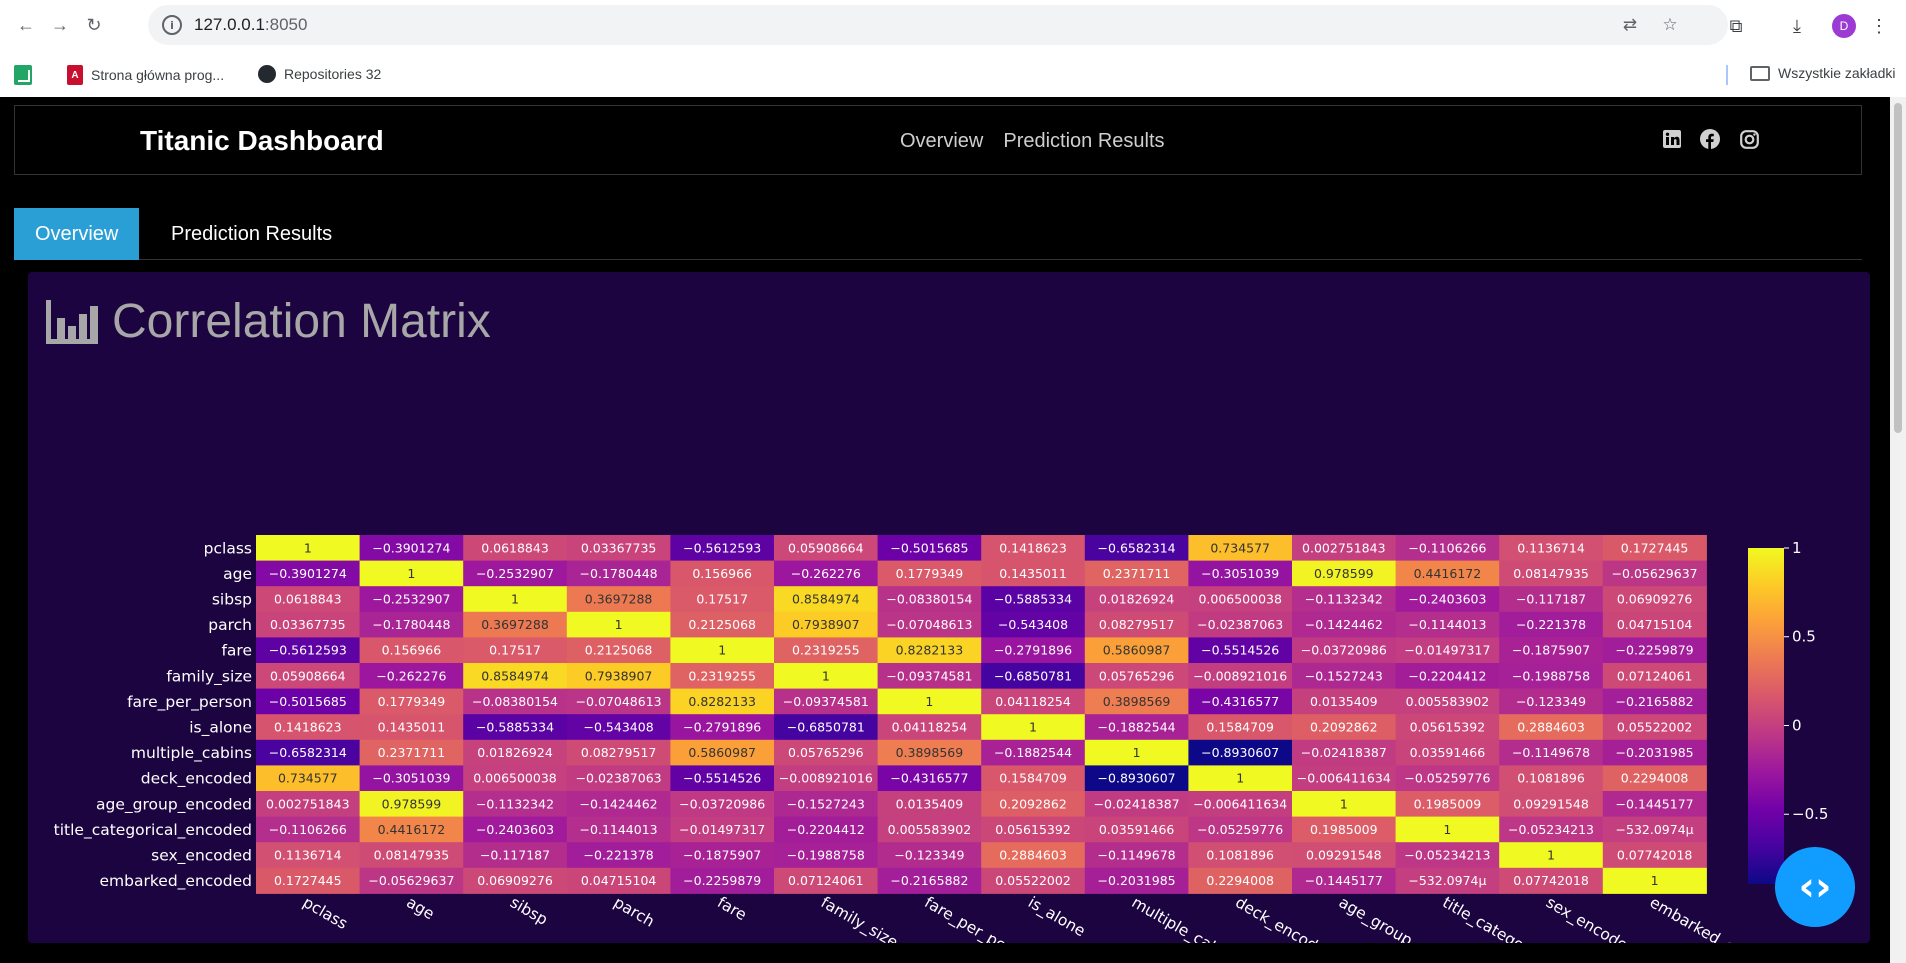 This screenshot has width=1906, height=963. I want to click on nav-link-overview: Overview, so click(941, 141).